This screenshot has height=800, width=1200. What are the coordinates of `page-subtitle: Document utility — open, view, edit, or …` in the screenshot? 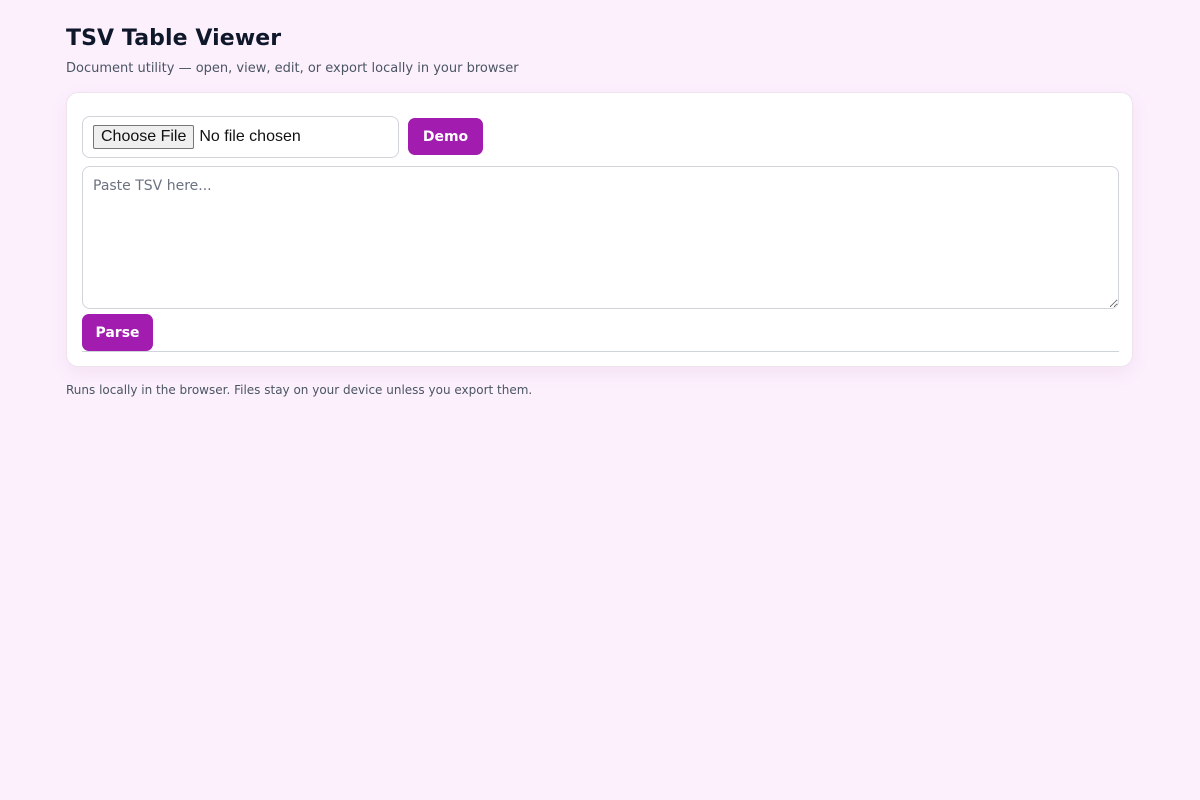 It's located at (292, 68).